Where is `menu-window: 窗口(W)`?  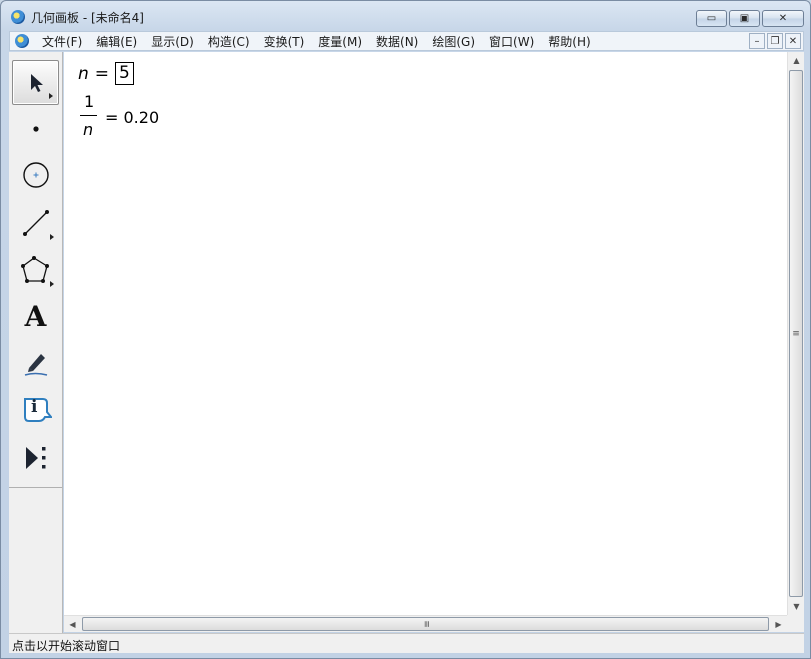 menu-window: 窗口(W) is located at coordinates (511, 41).